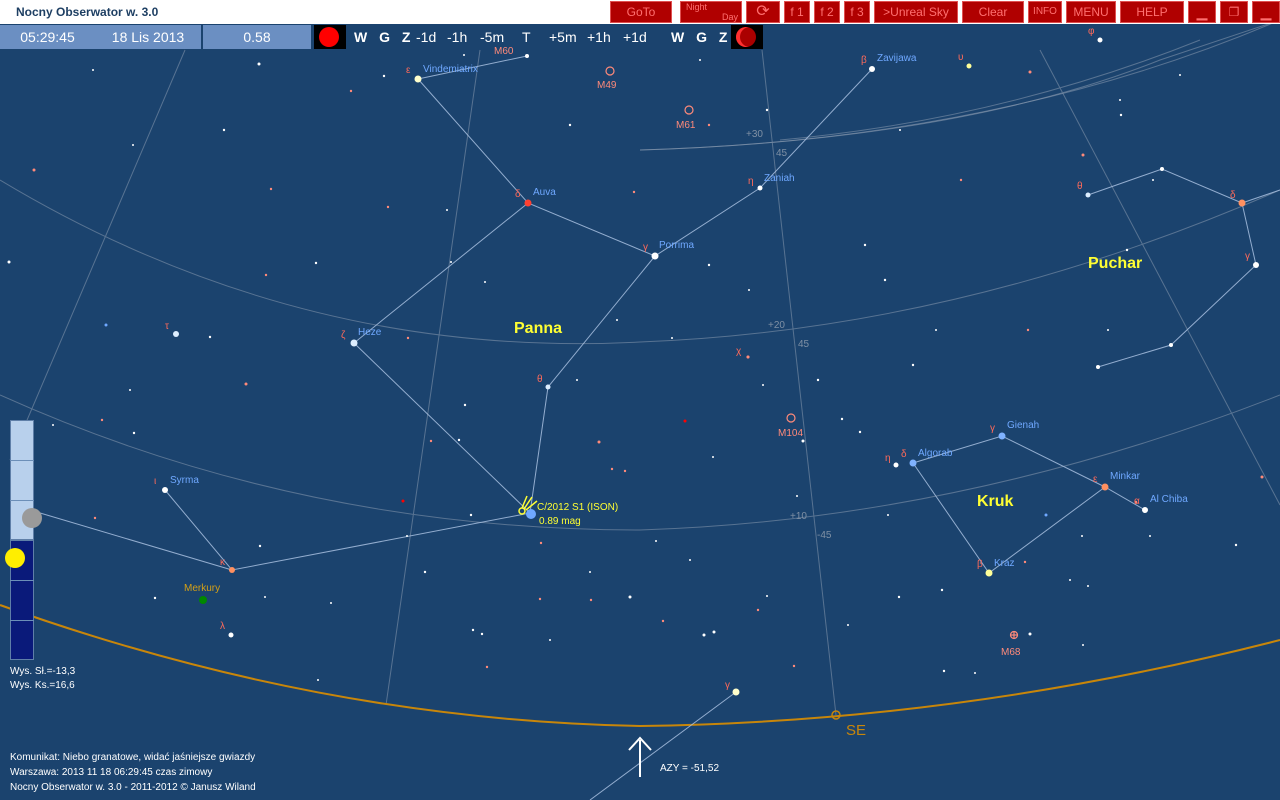 The height and width of the screenshot is (800, 1280). I want to click on night-mode-button, so click(330, 37).